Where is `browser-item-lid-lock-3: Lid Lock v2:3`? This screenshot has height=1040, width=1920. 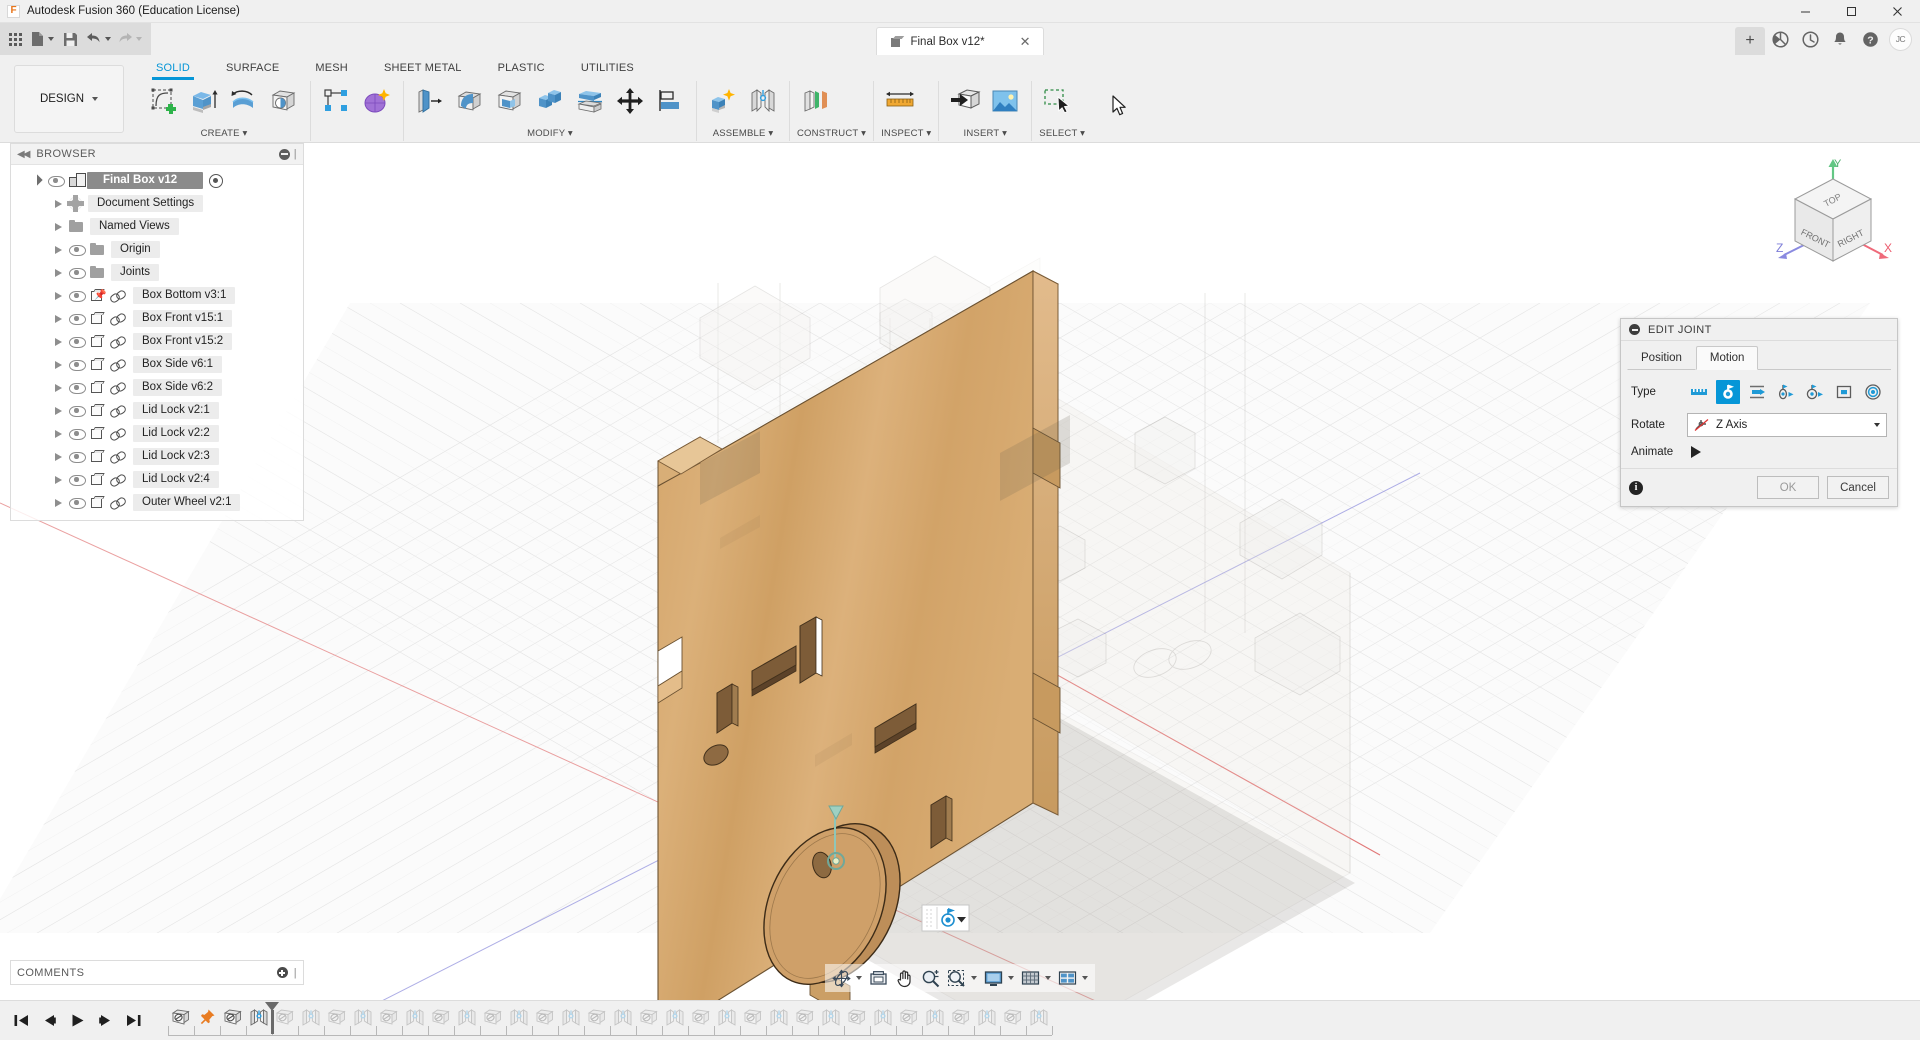 browser-item-lid-lock-3: Lid Lock v2:3 is located at coordinates (157, 456).